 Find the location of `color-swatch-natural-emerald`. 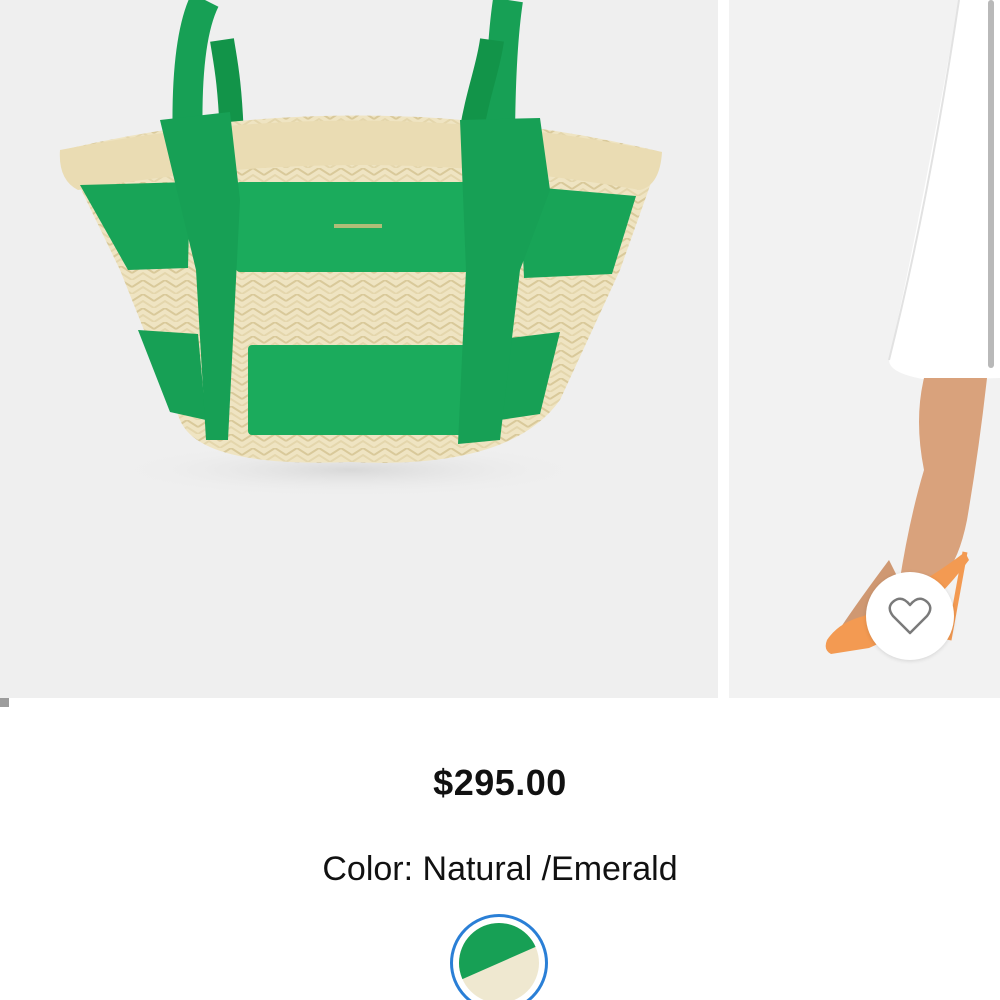

color-swatch-natural-emerald is located at coordinates (499, 957).